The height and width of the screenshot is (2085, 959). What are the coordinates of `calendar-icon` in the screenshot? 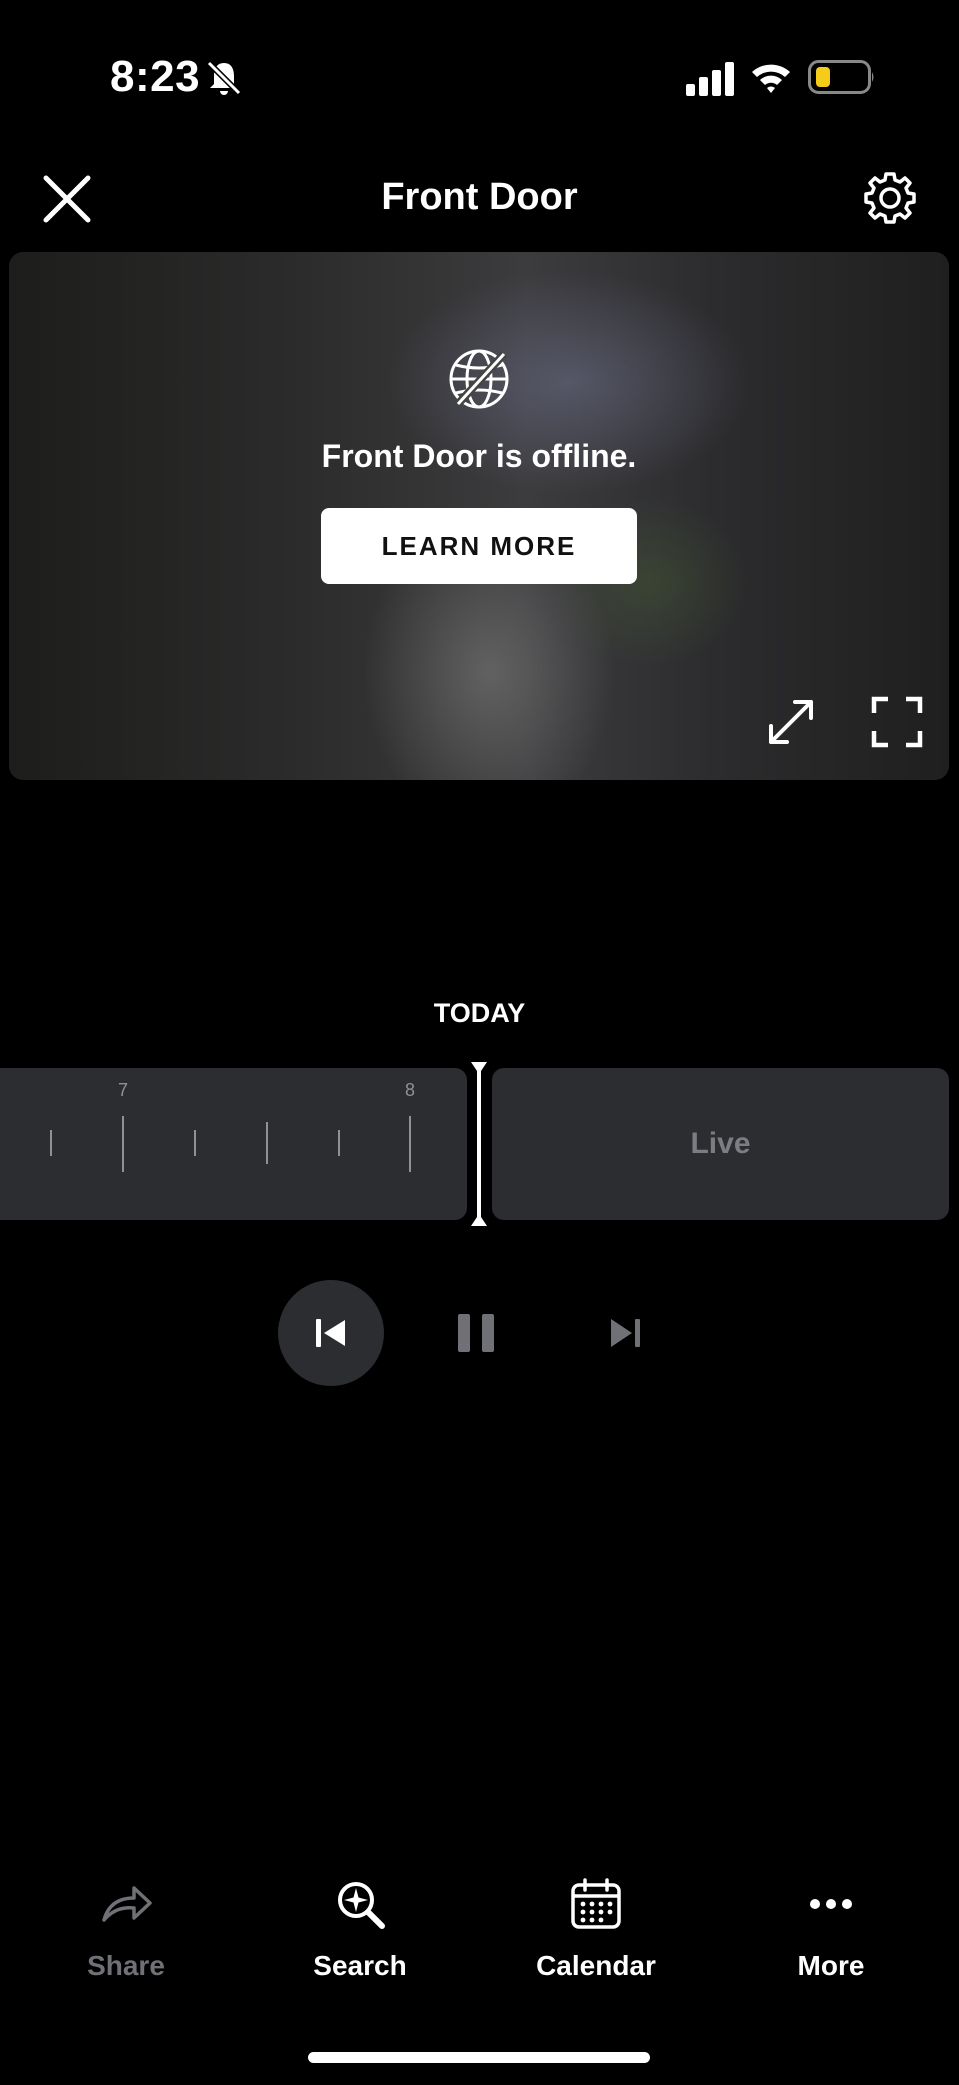 It's located at (596, 1903).